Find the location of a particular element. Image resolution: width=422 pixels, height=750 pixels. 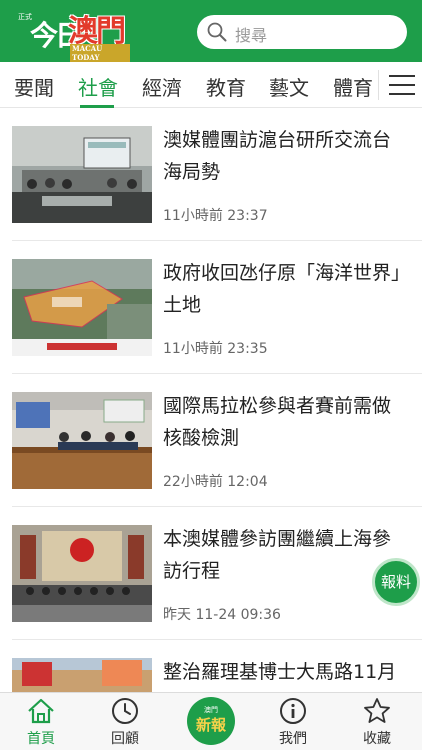

news-time: 22小時前 12:04 is located at coordinates (215, 482).